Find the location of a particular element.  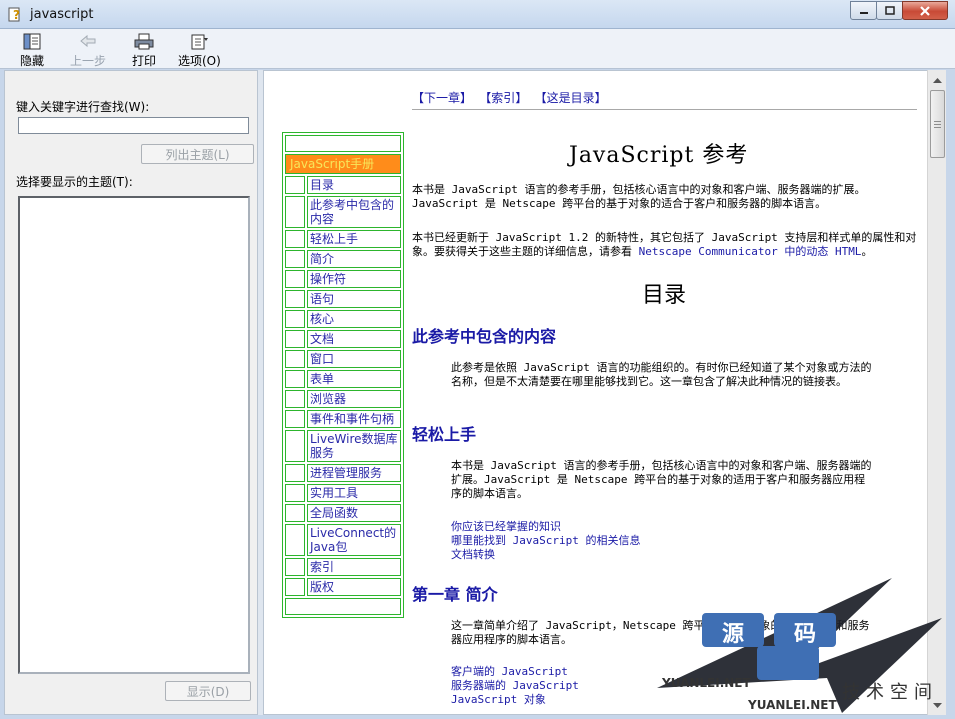

section-title-contents: 此参考中包含的内容 is located at coordinates (484, 335).